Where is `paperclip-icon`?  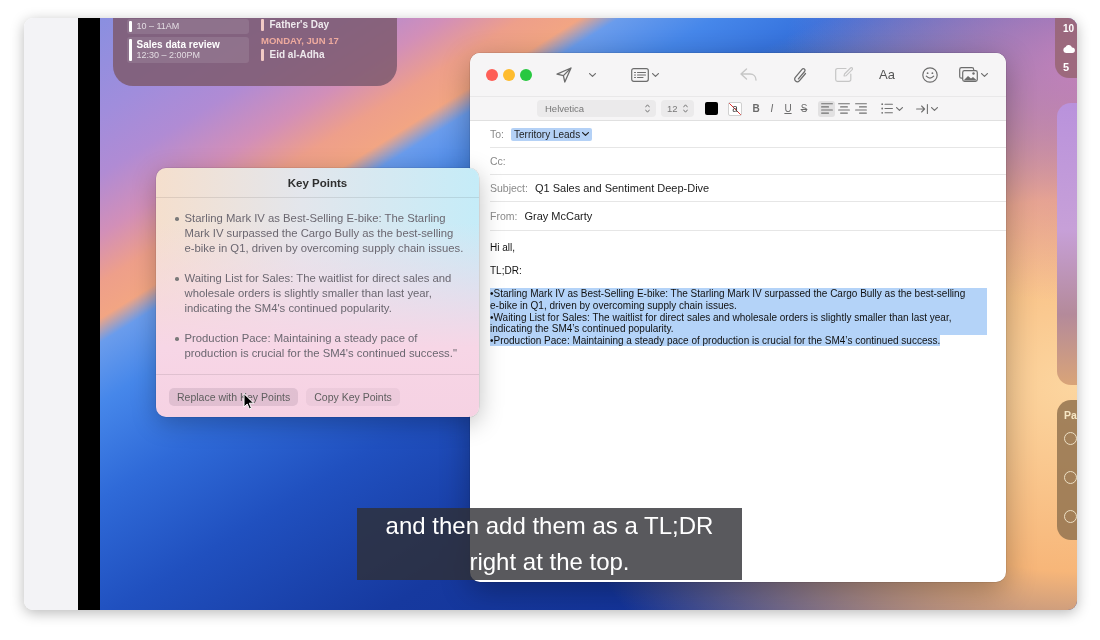 paperclip-icon is located at coordinates (800, 74).